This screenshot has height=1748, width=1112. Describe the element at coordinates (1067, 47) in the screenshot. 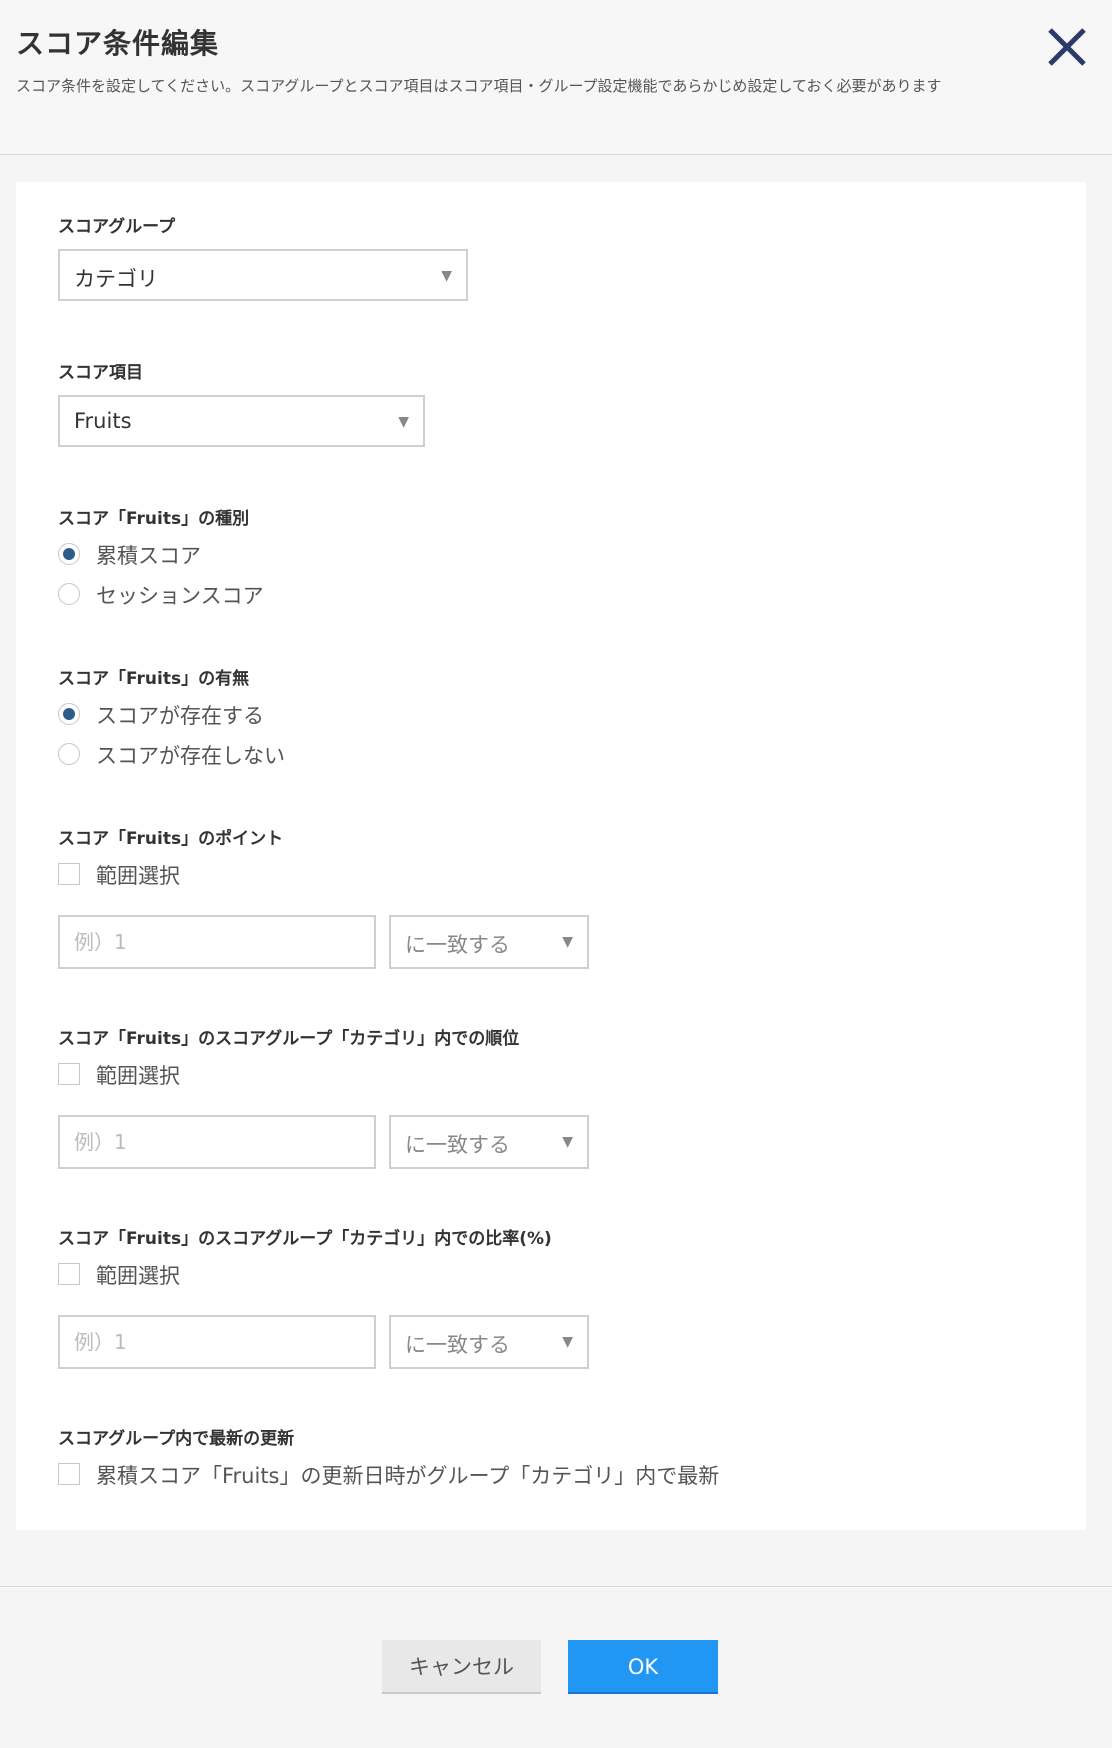

I see `close-icon` at that location.